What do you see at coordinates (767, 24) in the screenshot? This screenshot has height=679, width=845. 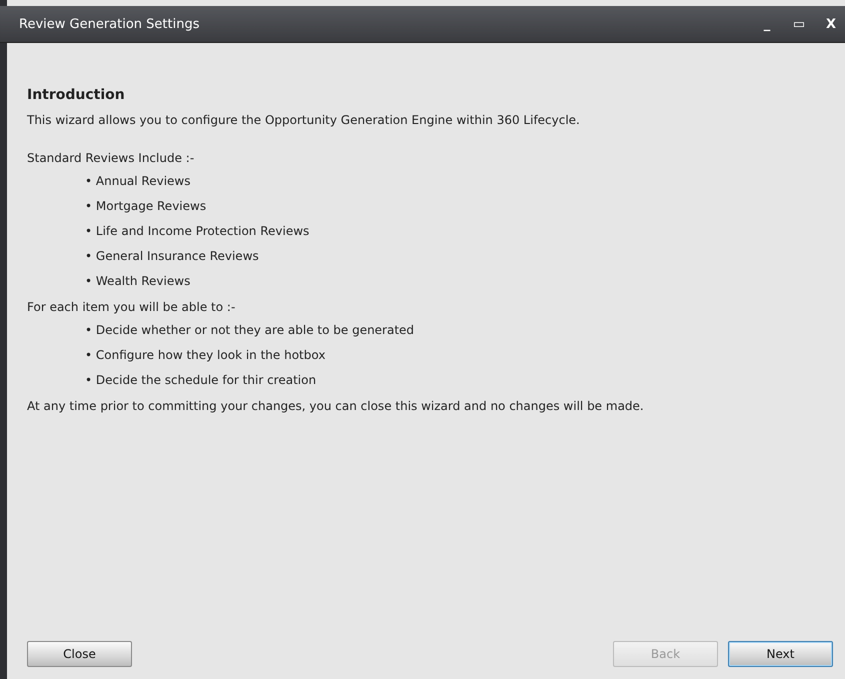 I see `minimize-button: _` at bounding box center [767, 24].